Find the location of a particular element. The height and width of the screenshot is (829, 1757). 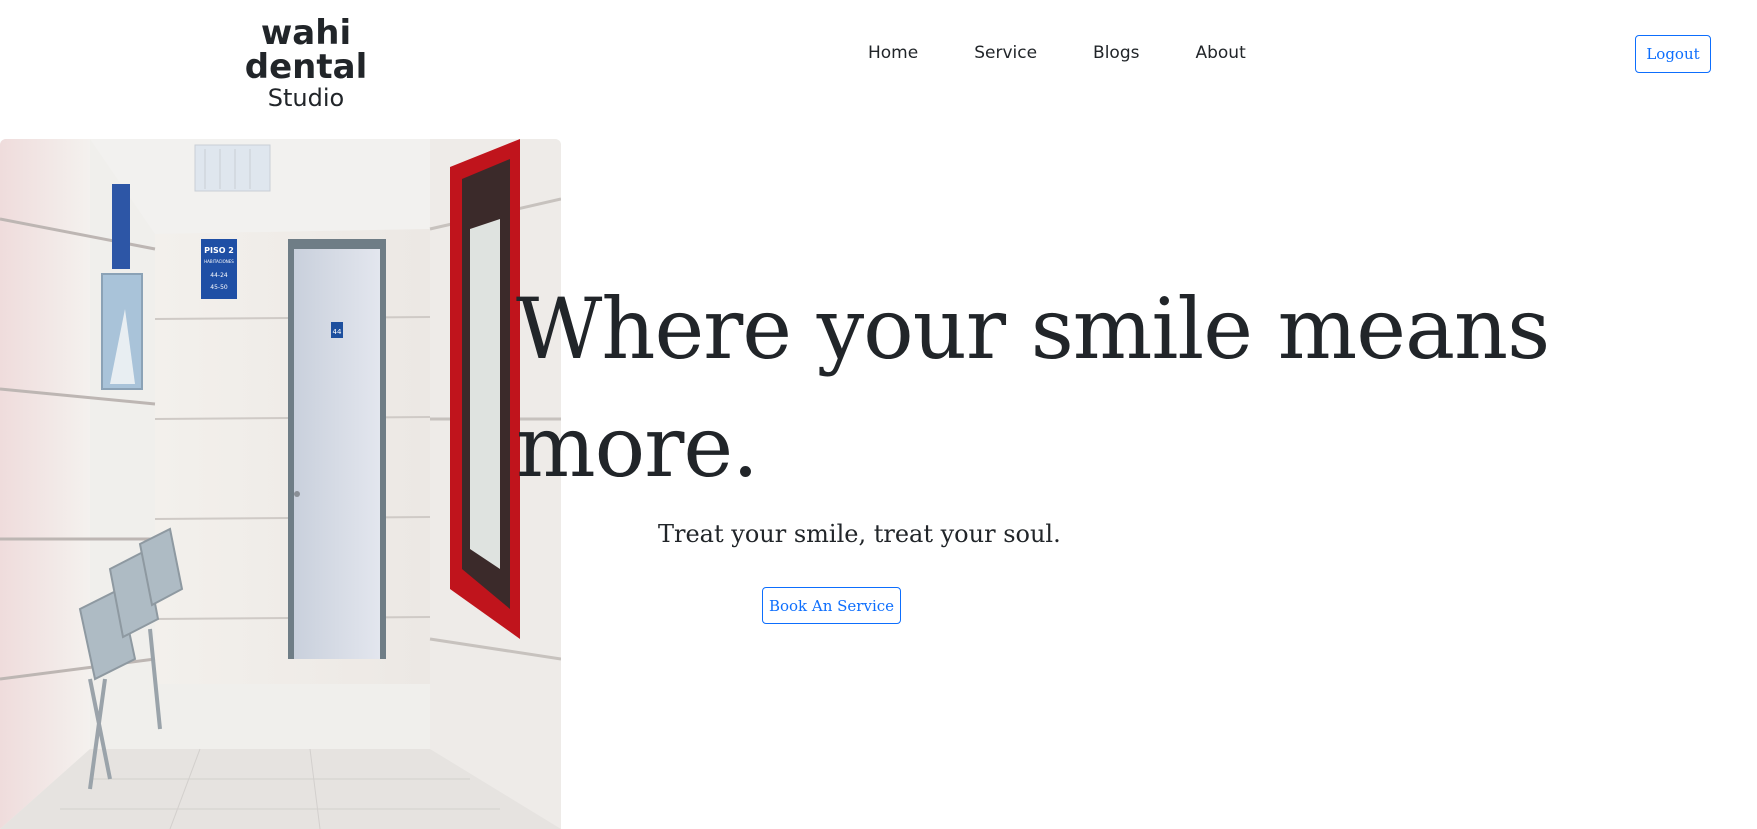

door-number-text: 44 is located at coordinates (337, 332).